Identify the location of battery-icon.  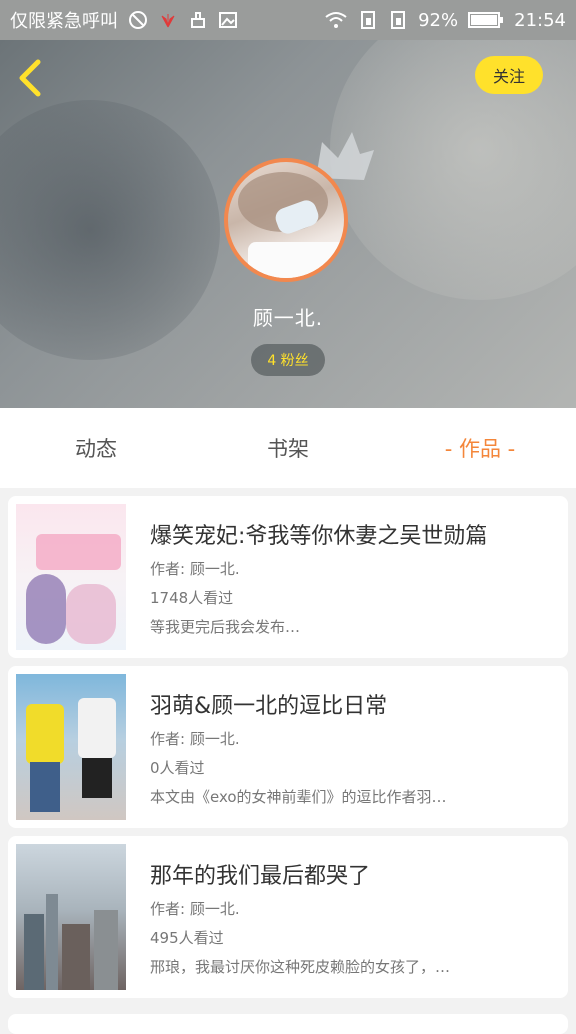
(486, 20).